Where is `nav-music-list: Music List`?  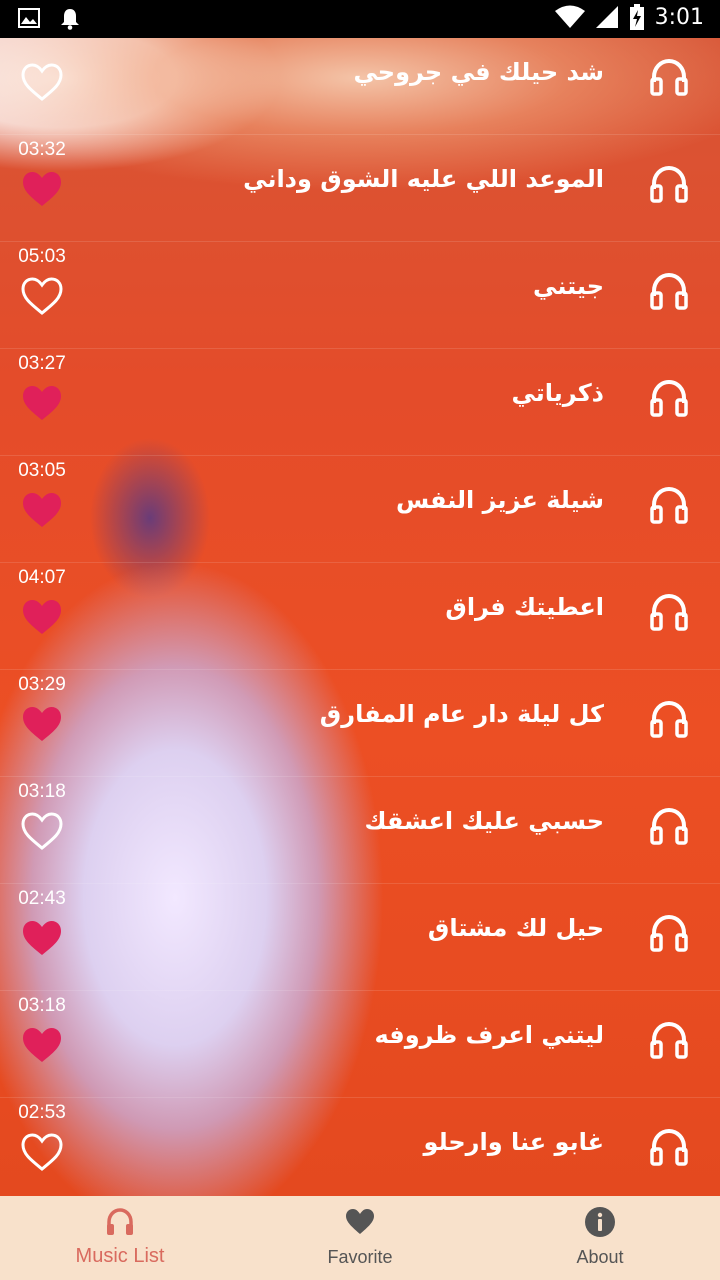
nav-music-list: Music List is located at coordinates (120, 1238).